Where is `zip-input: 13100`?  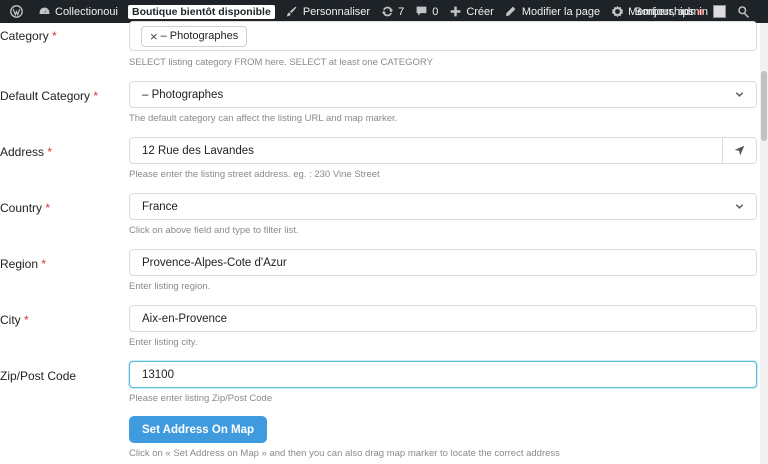
zip-input: 13100 is located at coordinates (443, 374).